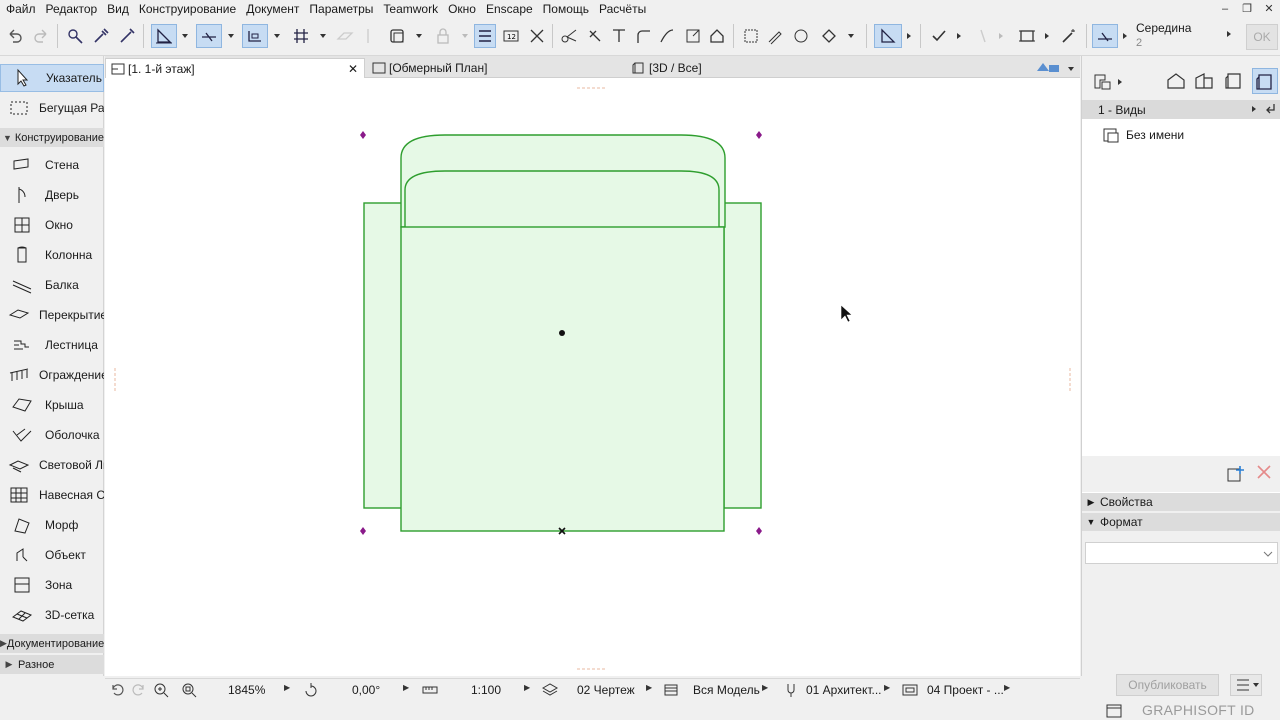 Image resolution: width=1280 pixels, height=720 pixels. Describe the element at coordinates (910, 690) in the screenshot. I see `renovation-icon` at that location.